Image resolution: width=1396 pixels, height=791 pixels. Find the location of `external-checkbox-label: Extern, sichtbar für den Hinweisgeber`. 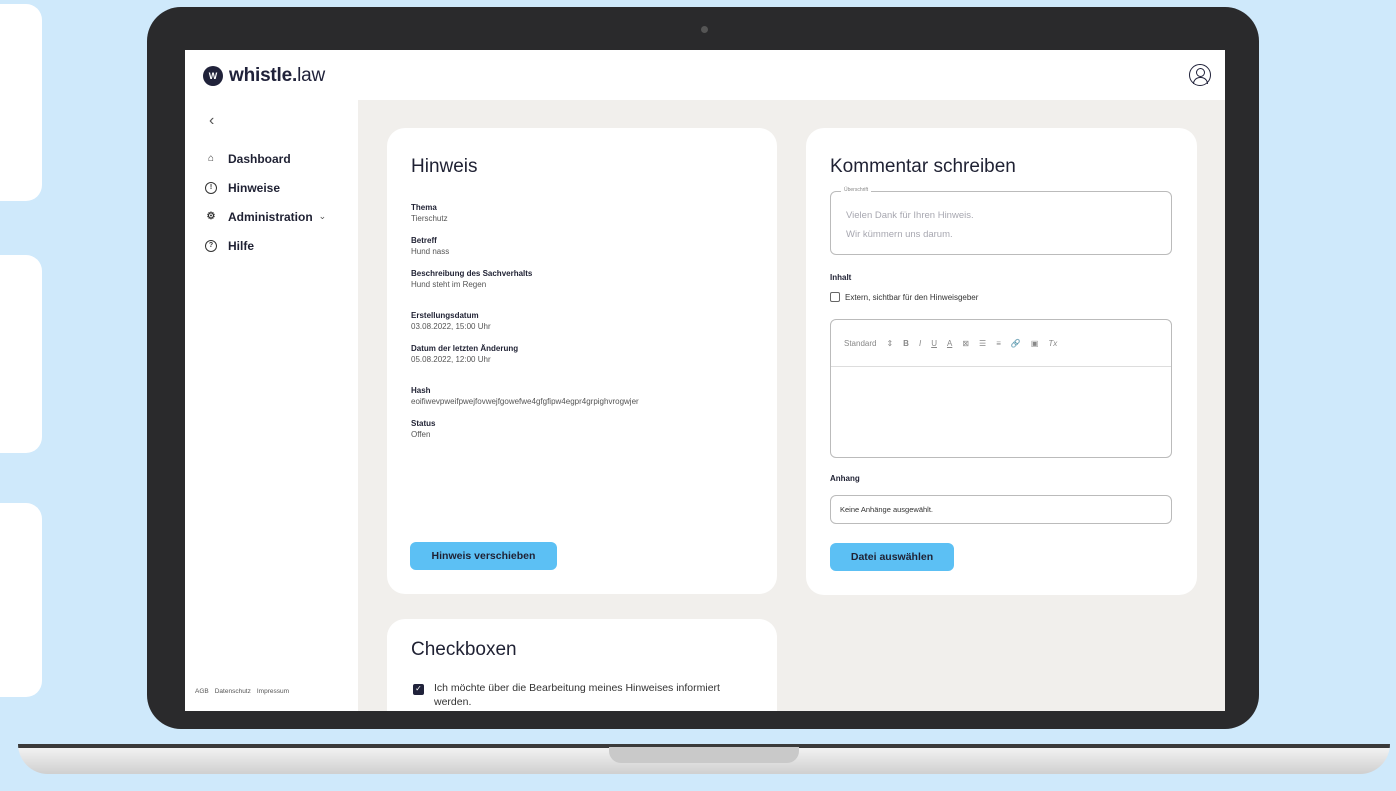

external-checkbox-label: Extern, sichtbar für den Hinweisgeber is located at coordinates (912, 297).